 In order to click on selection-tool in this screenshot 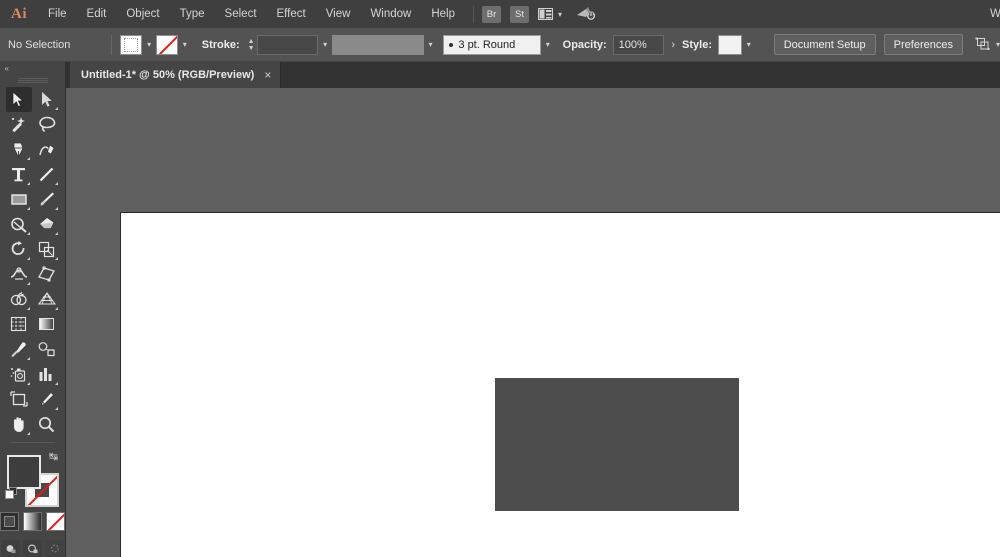, I will do `click(18, 99)`.